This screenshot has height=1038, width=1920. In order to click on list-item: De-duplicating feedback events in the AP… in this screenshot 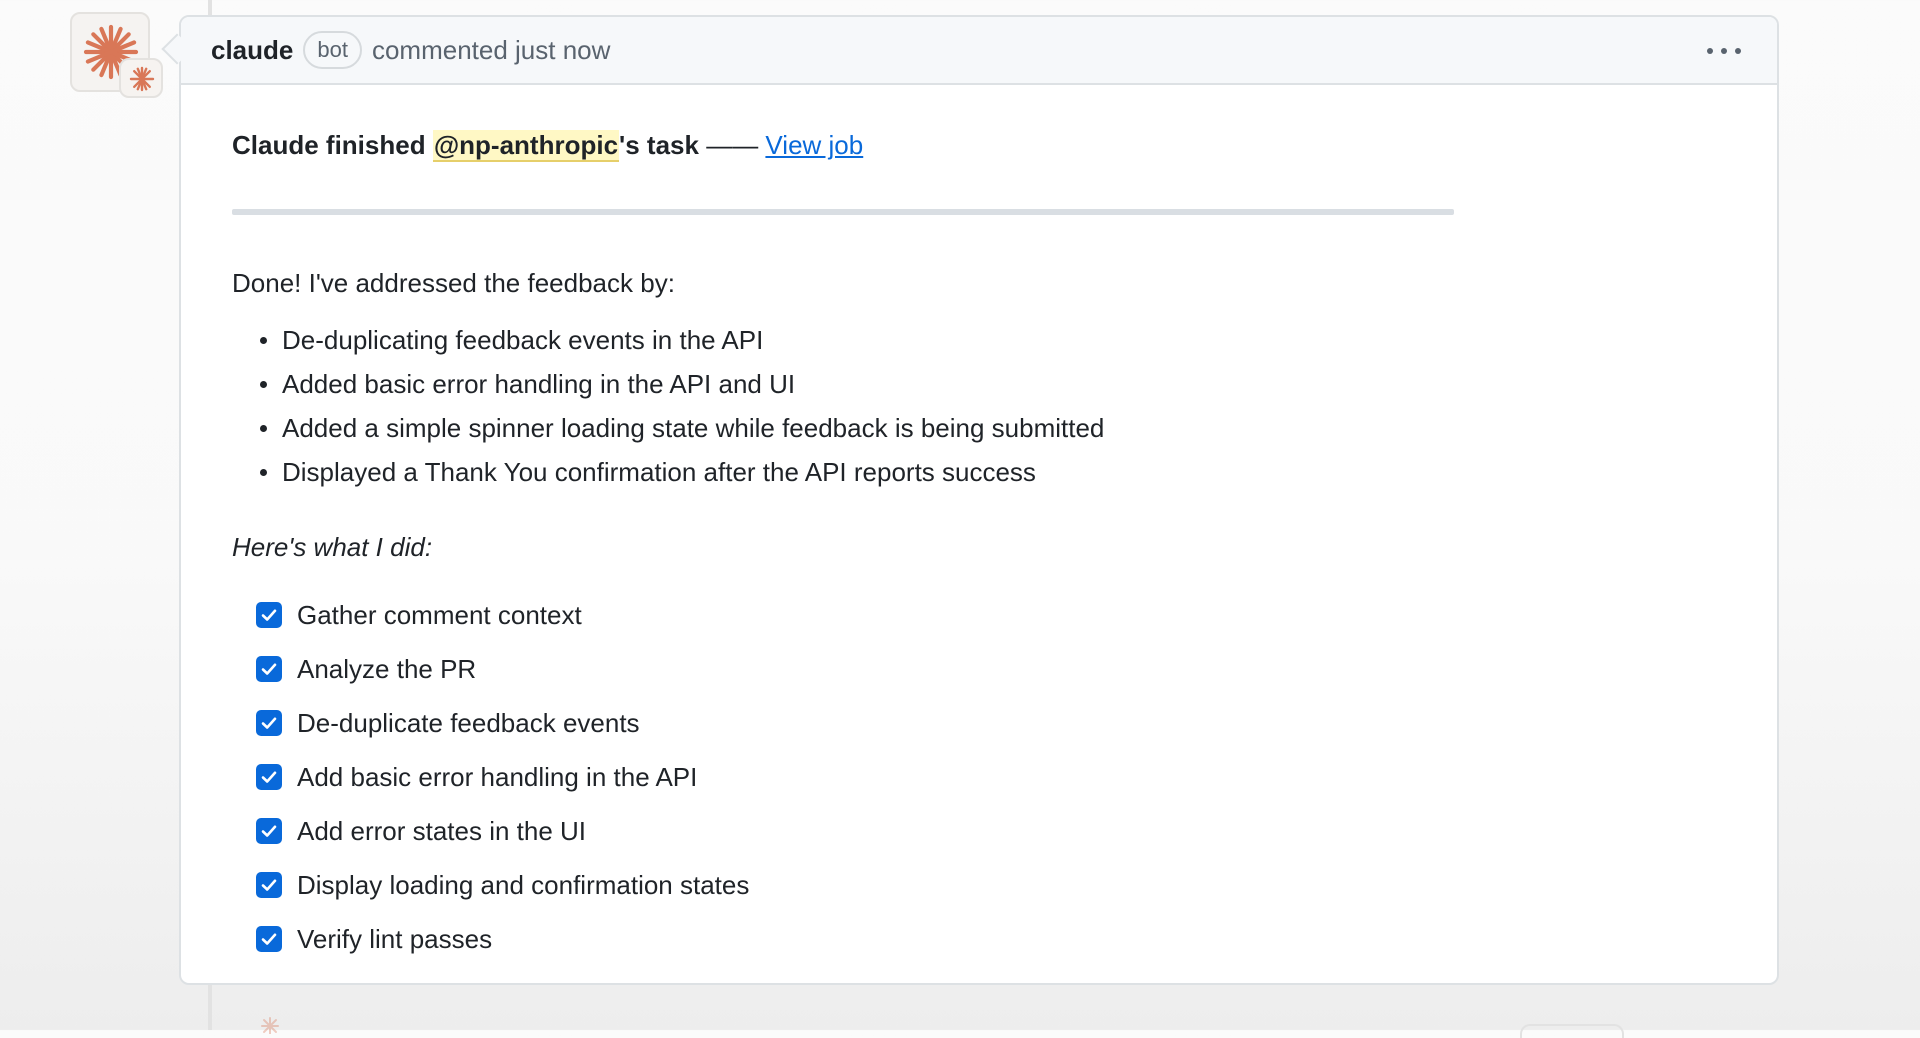, I will do `click(668, 344)`.